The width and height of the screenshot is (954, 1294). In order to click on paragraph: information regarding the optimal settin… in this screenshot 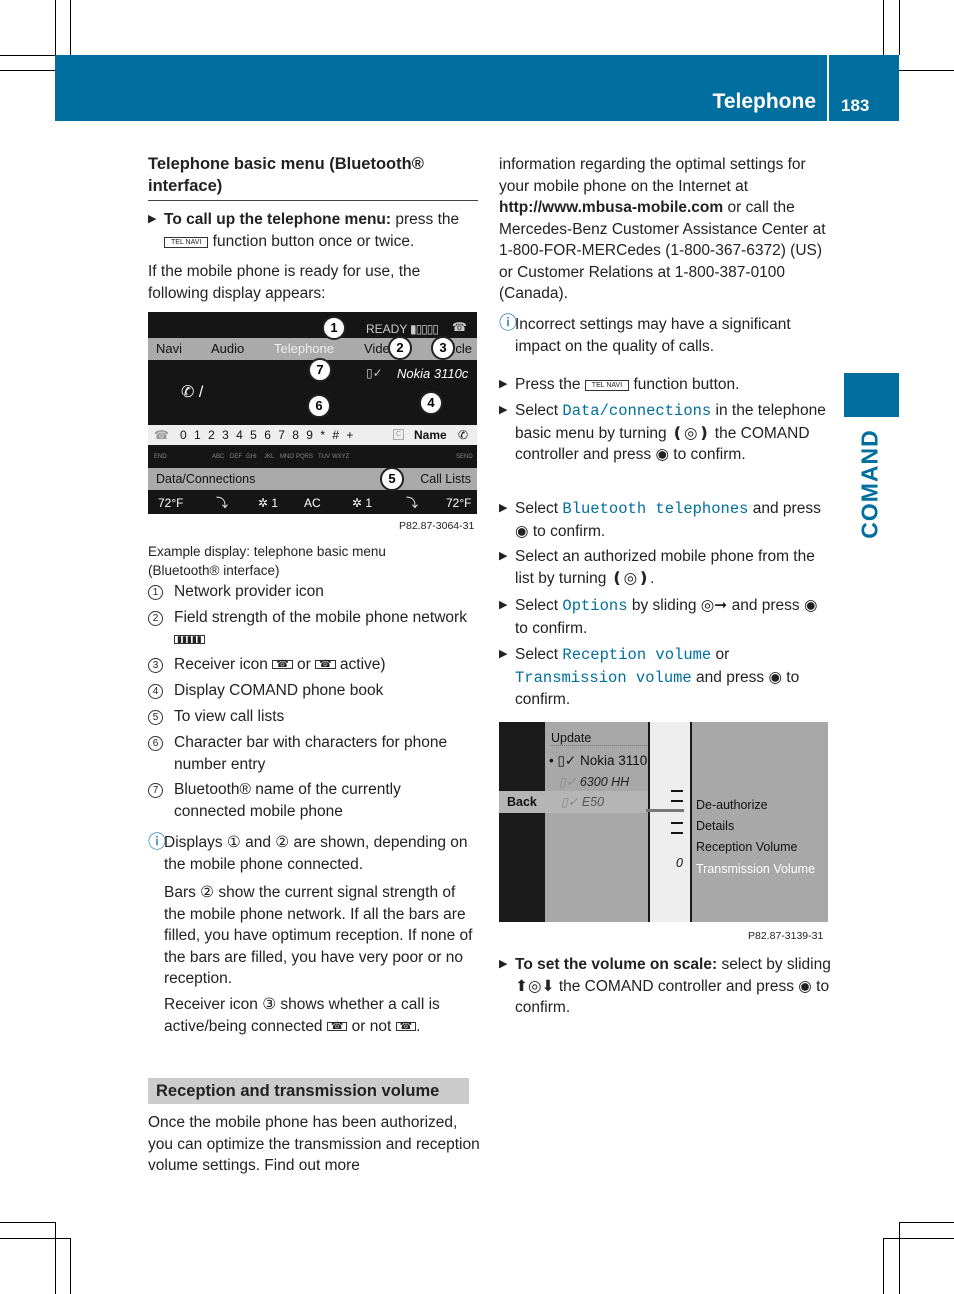, I will do `click(662, 229)`.